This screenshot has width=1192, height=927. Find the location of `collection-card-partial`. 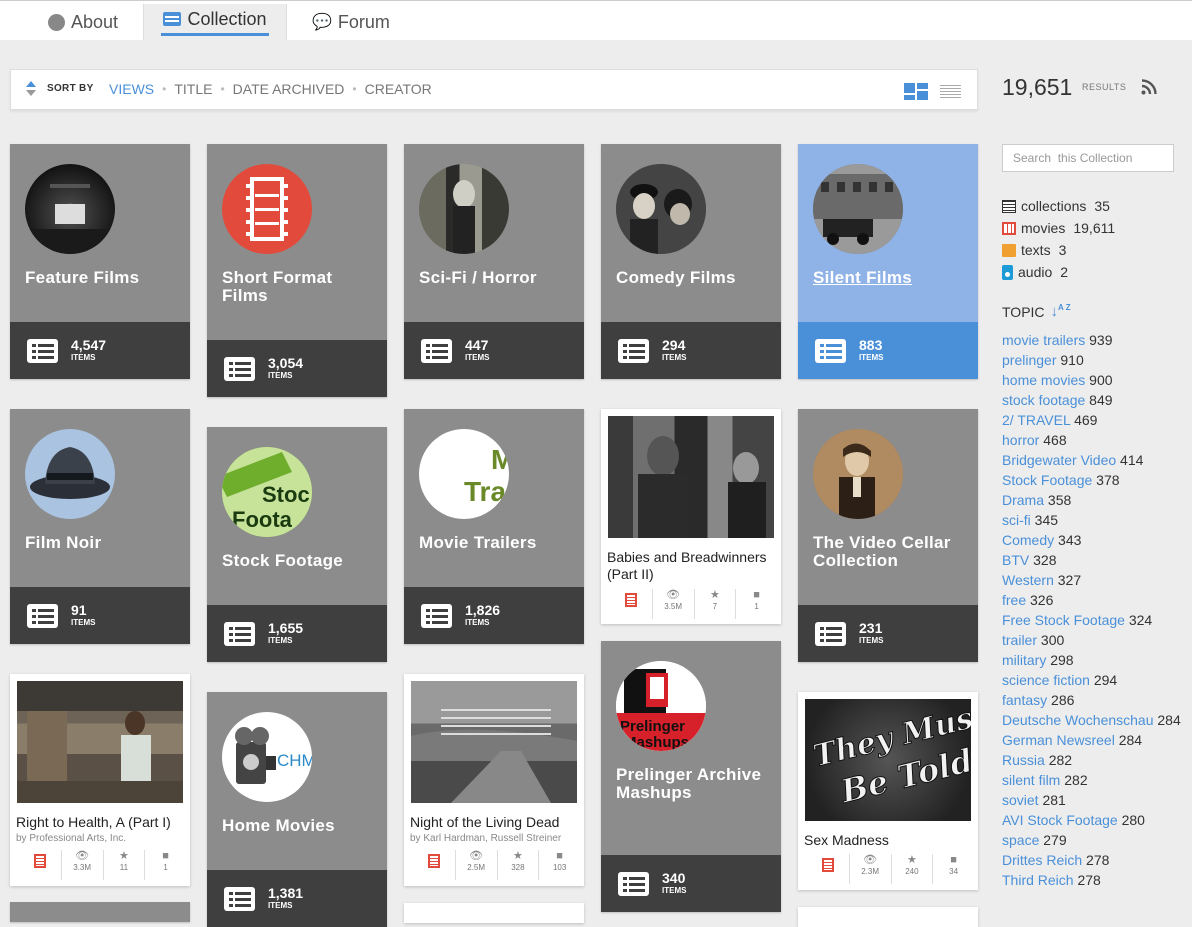

collection-card-partial is located at coordinates (100, 912).